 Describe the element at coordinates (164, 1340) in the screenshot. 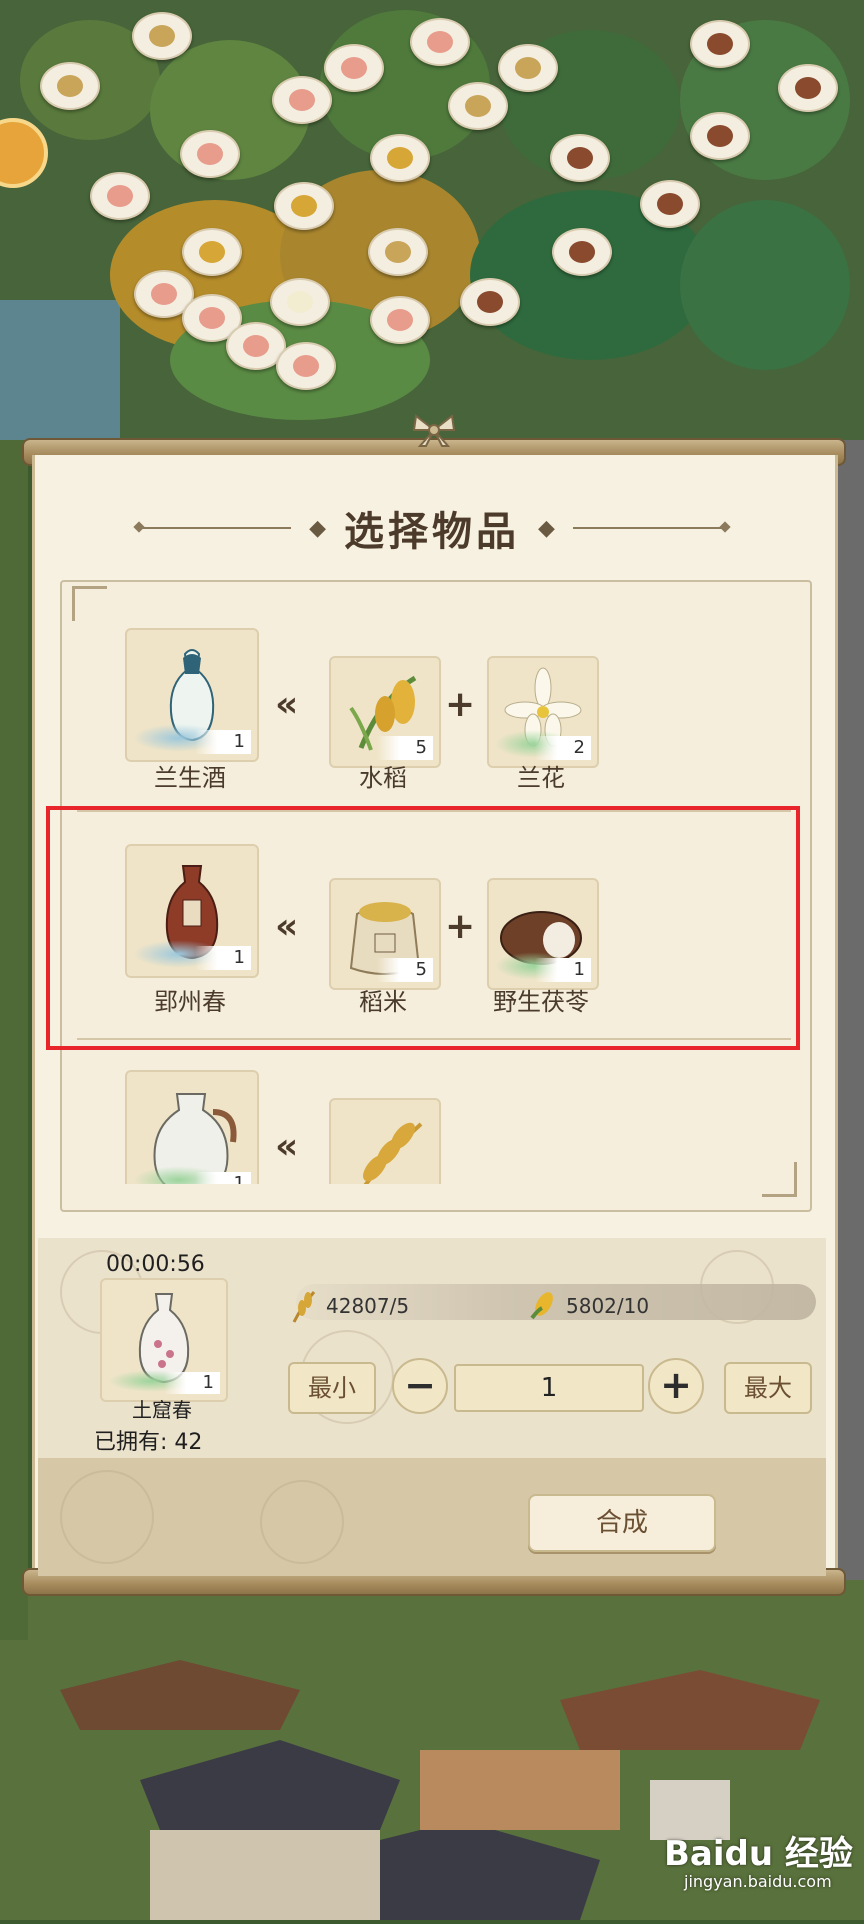

I see `selected-item-slot: 1` at that location.